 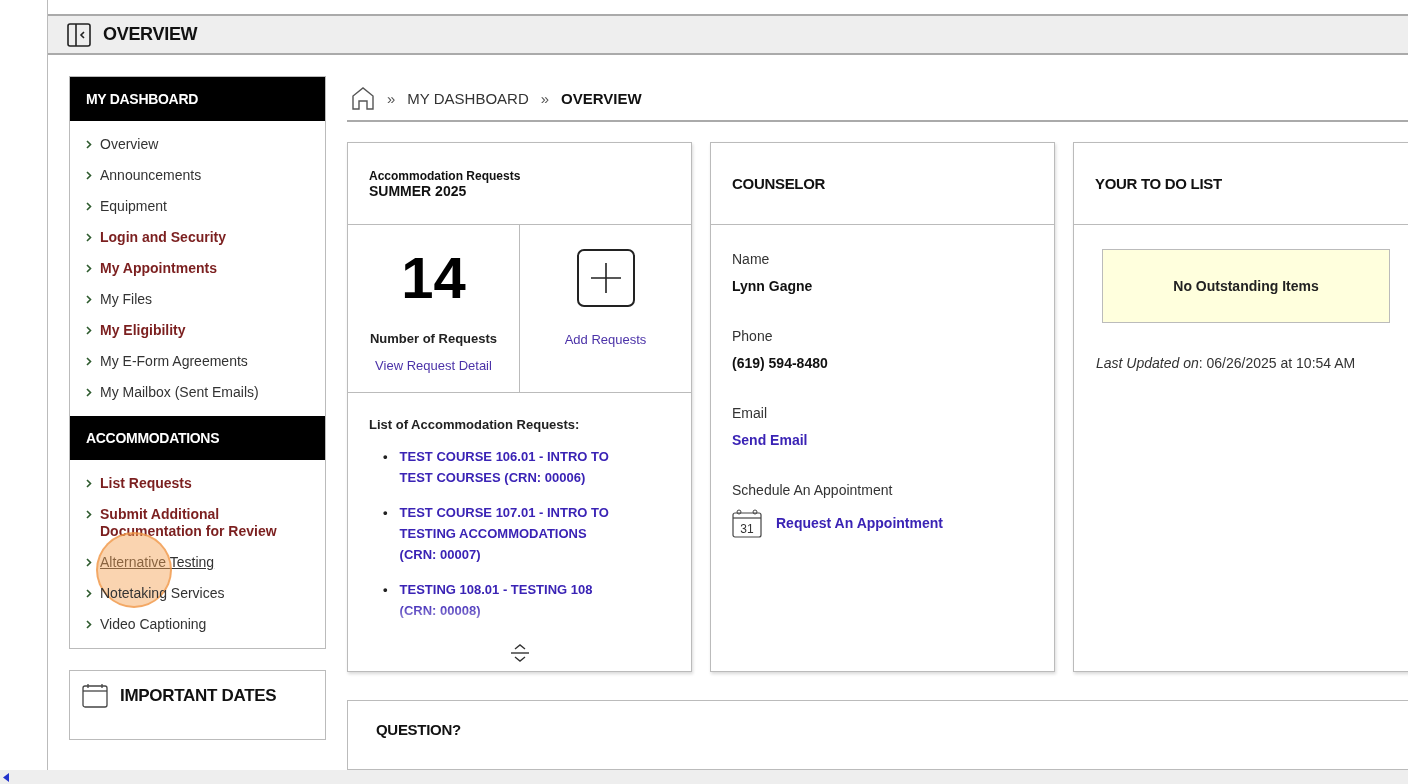 I want to click on sidebar-link: My Eligibility, so click(x=143, y=330).